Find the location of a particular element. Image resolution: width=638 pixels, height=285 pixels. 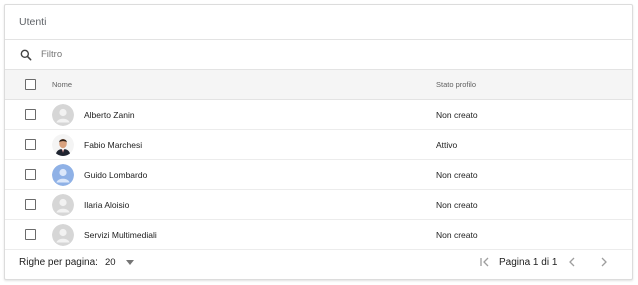

filter-input is located at coordinates (191, 54).